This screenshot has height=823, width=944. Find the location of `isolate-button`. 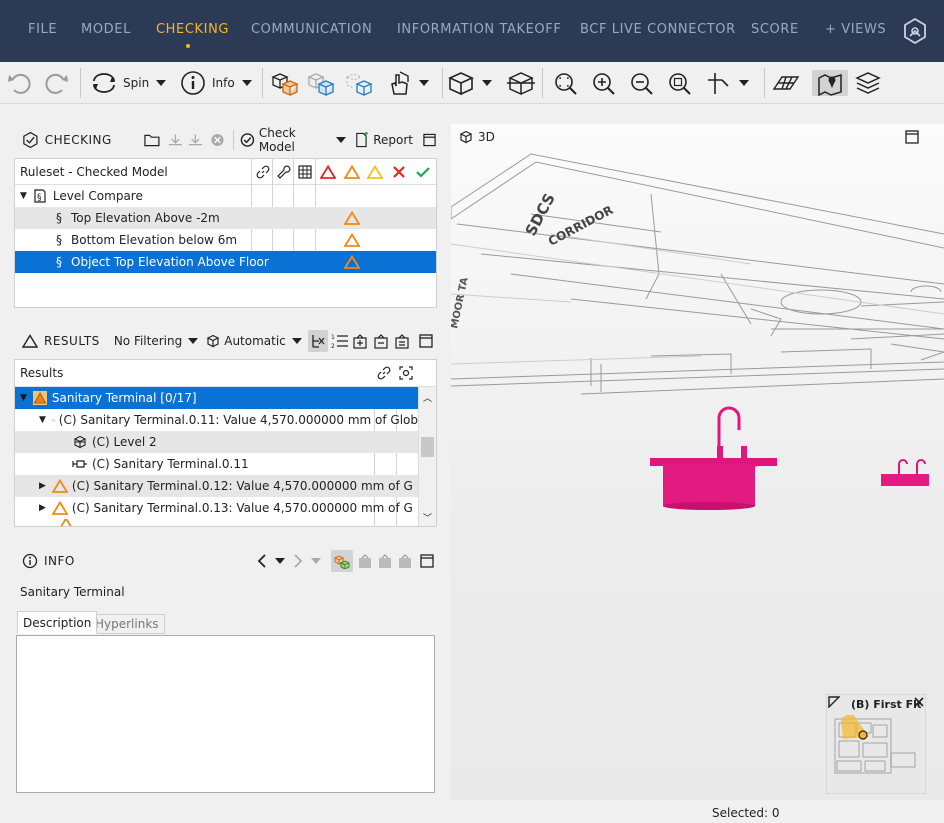

isolate-button is located at coordinates (359, 83).